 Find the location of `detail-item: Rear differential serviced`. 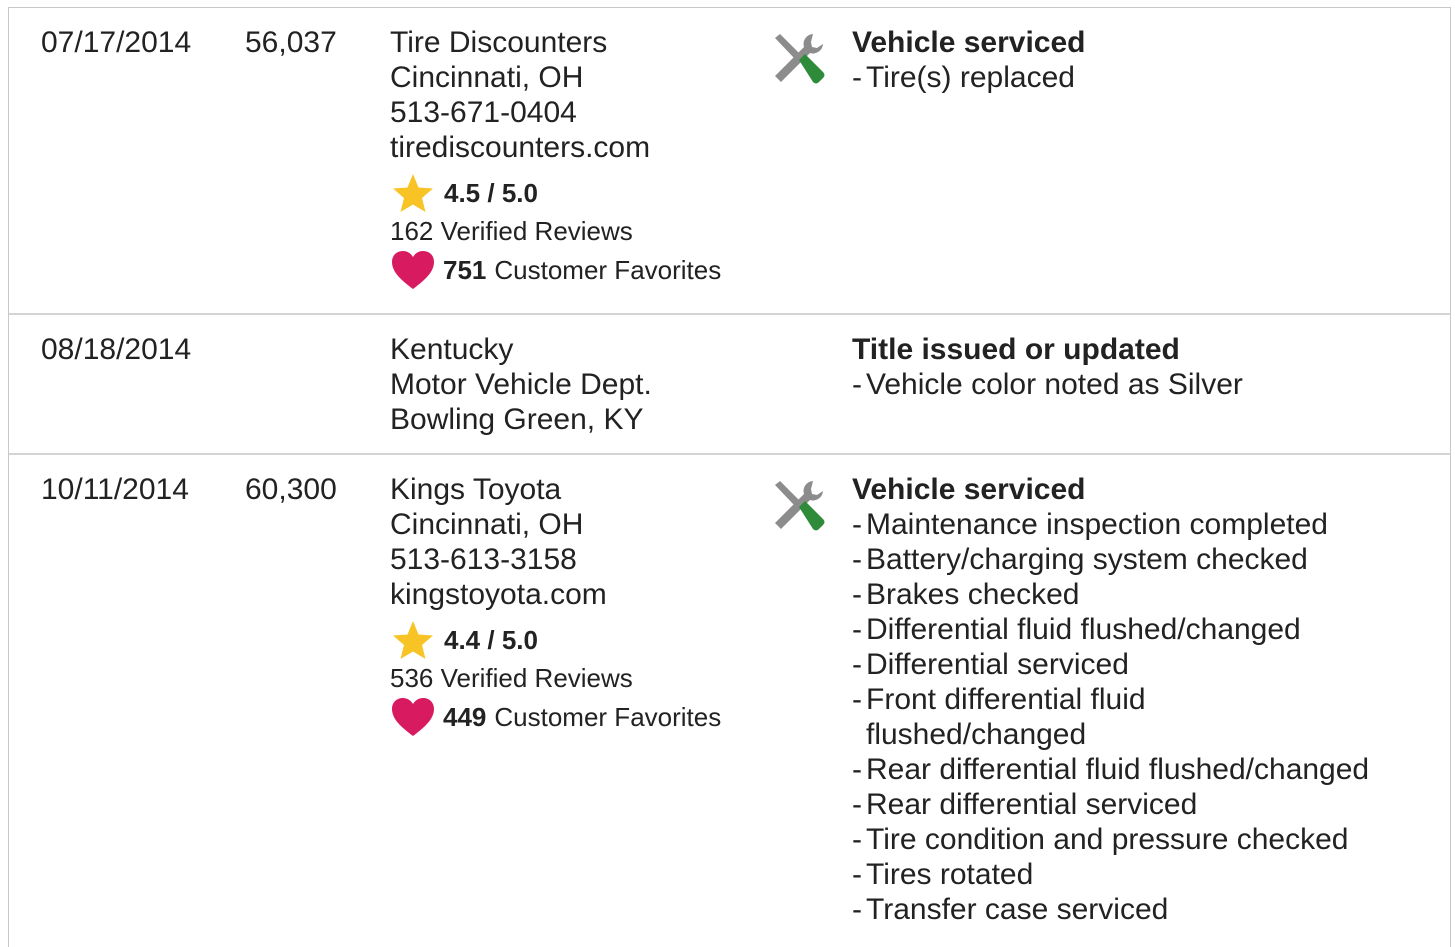

detail-item: Rear differential serviced is located at coordinates (1110, 804).